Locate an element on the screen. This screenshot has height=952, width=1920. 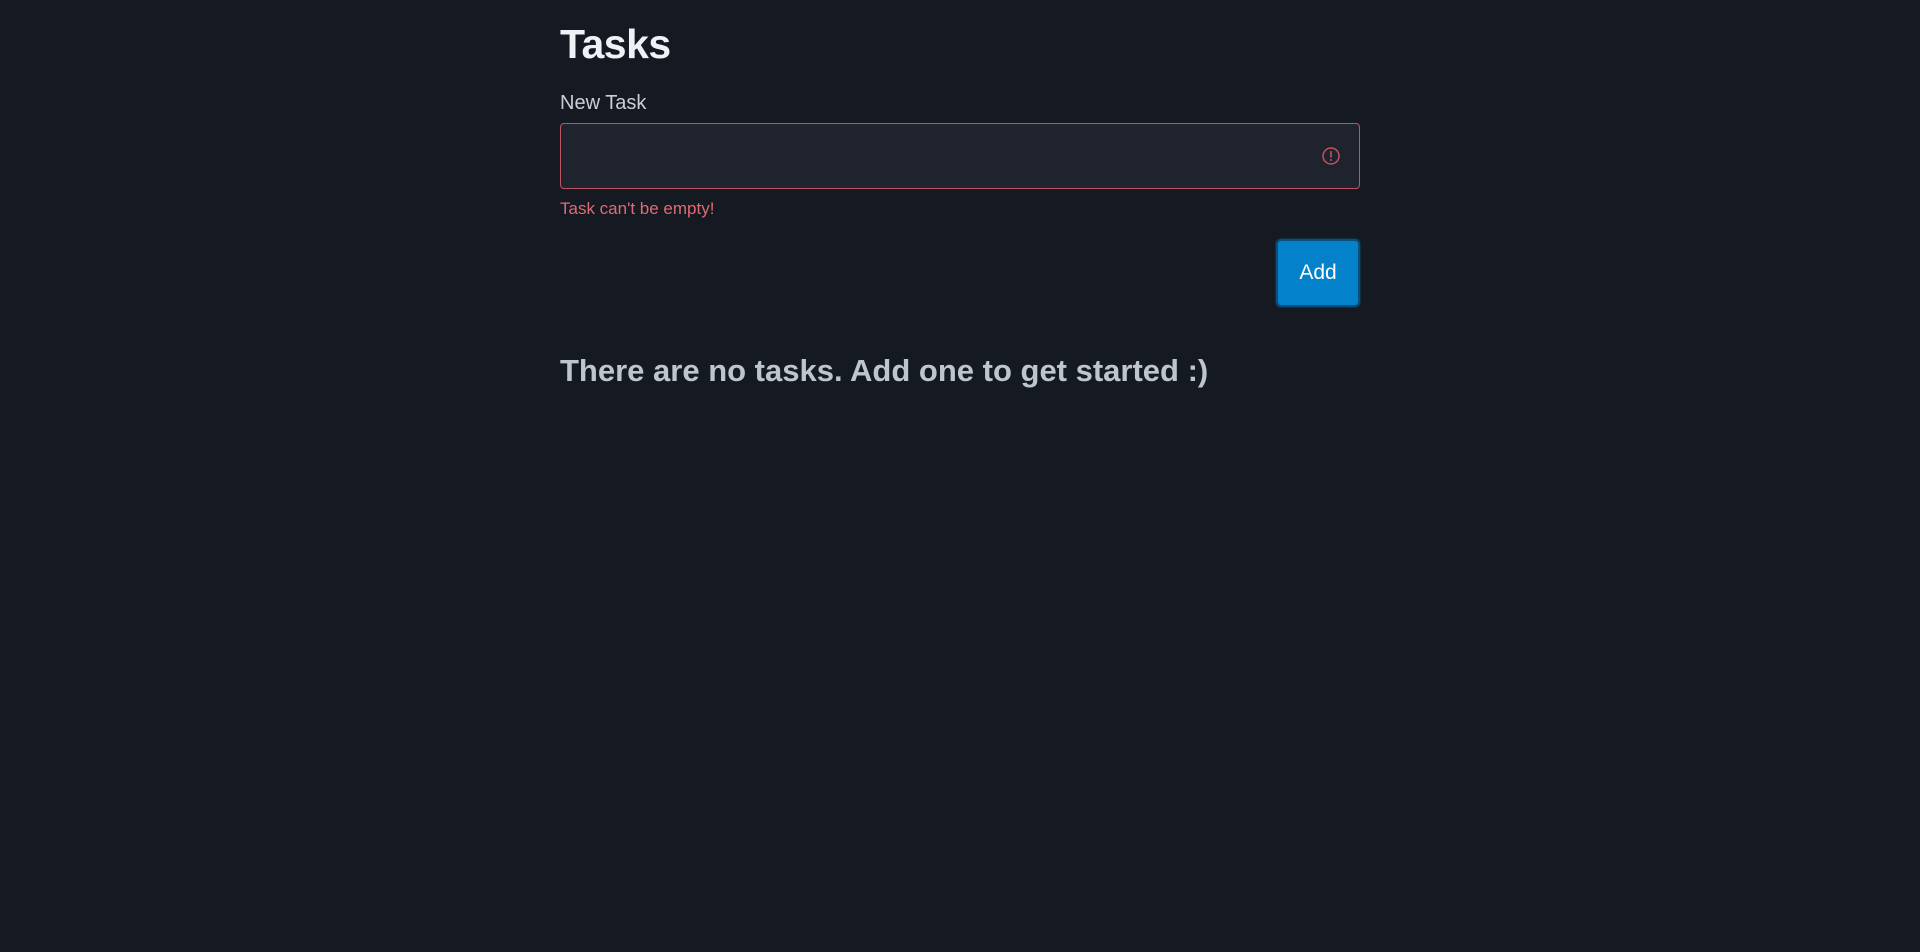
form-actions: Add is located at coordinates (960, 273).